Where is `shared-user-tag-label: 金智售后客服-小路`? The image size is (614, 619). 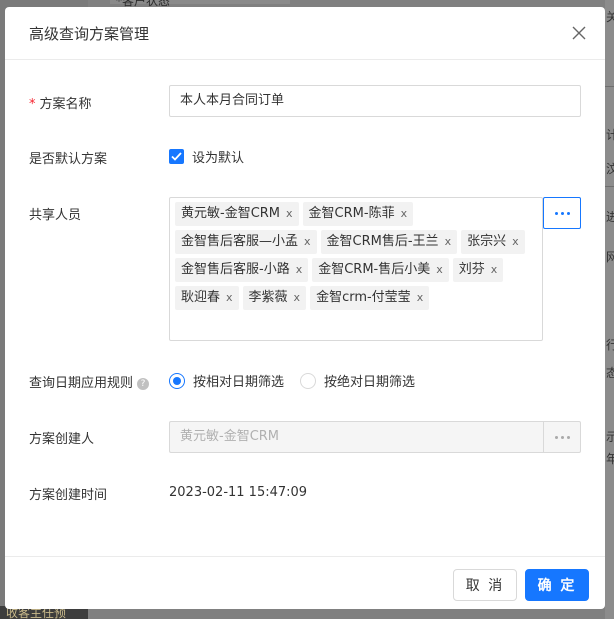
shared-user-tag-label: 金智售后客服-小路 is located at coordinates (235, 269).